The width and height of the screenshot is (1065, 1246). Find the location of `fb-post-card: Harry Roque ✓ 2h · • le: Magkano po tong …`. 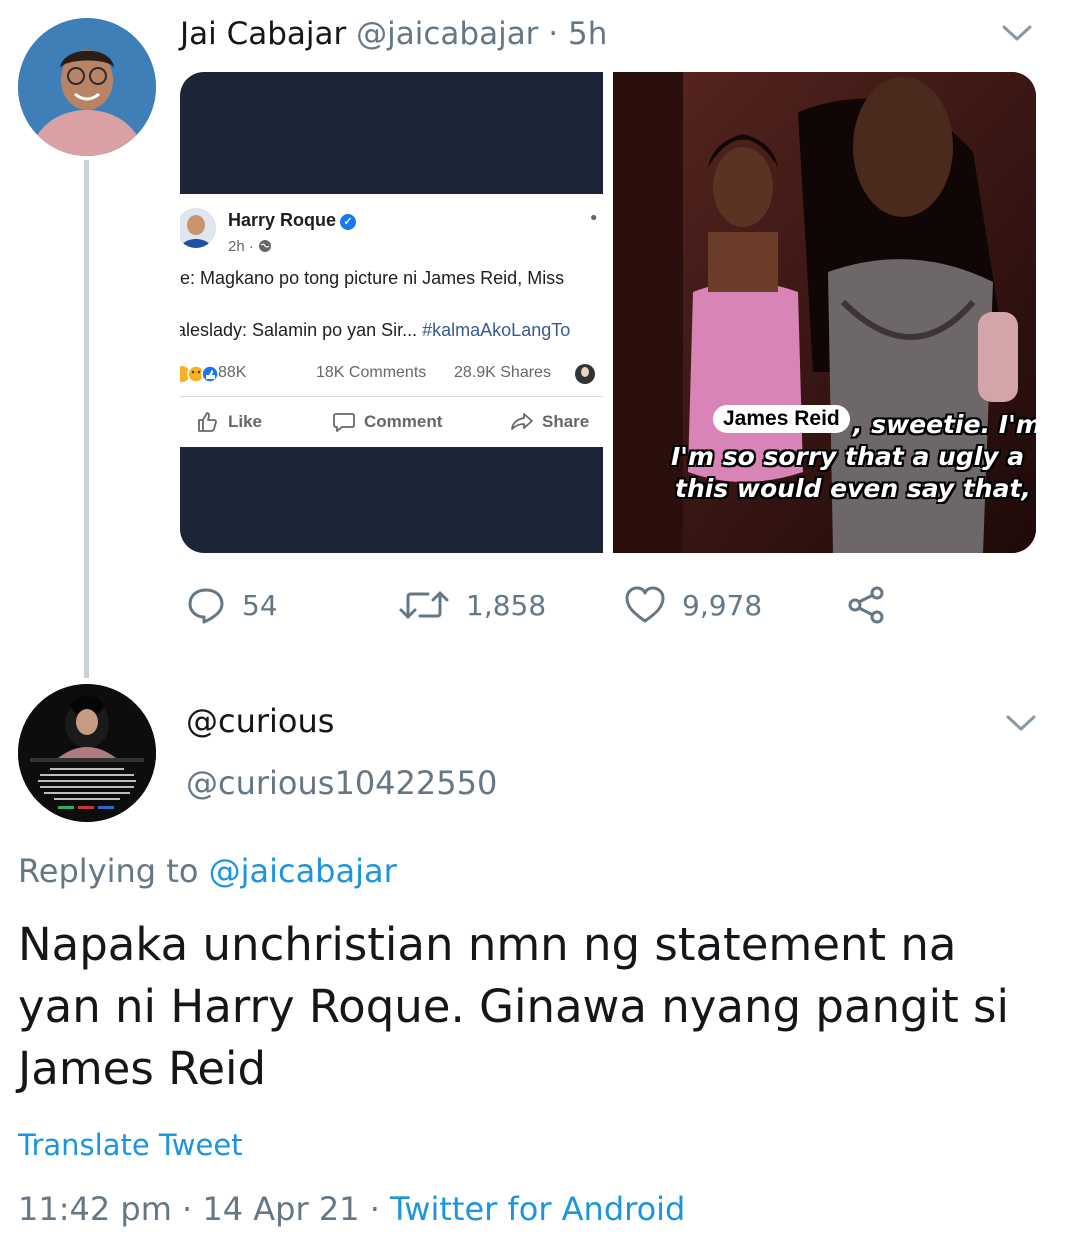

fb-post-card: Harry Roque ✓ 2h · • le: Magkano po tong … is located at coordinates (391, 320).